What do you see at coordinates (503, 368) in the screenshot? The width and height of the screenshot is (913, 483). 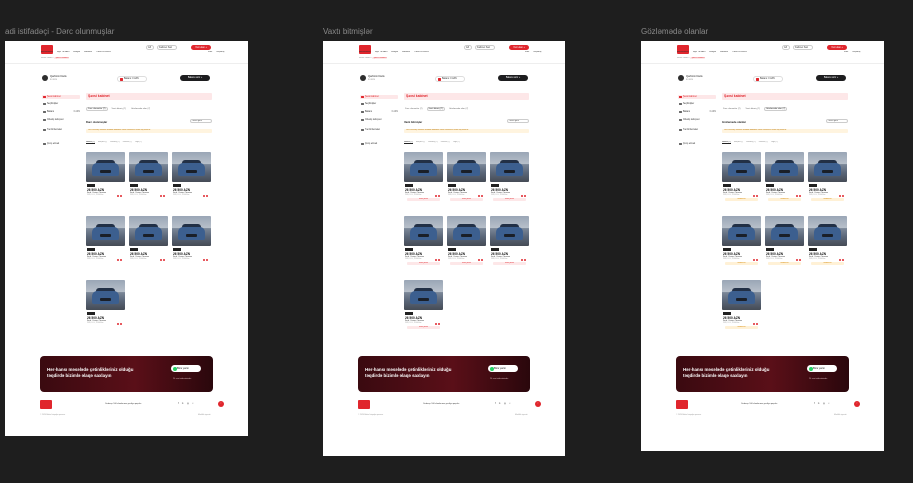 I see `contact-us-button: Bizə yazın` at bounding box center [503, 368].